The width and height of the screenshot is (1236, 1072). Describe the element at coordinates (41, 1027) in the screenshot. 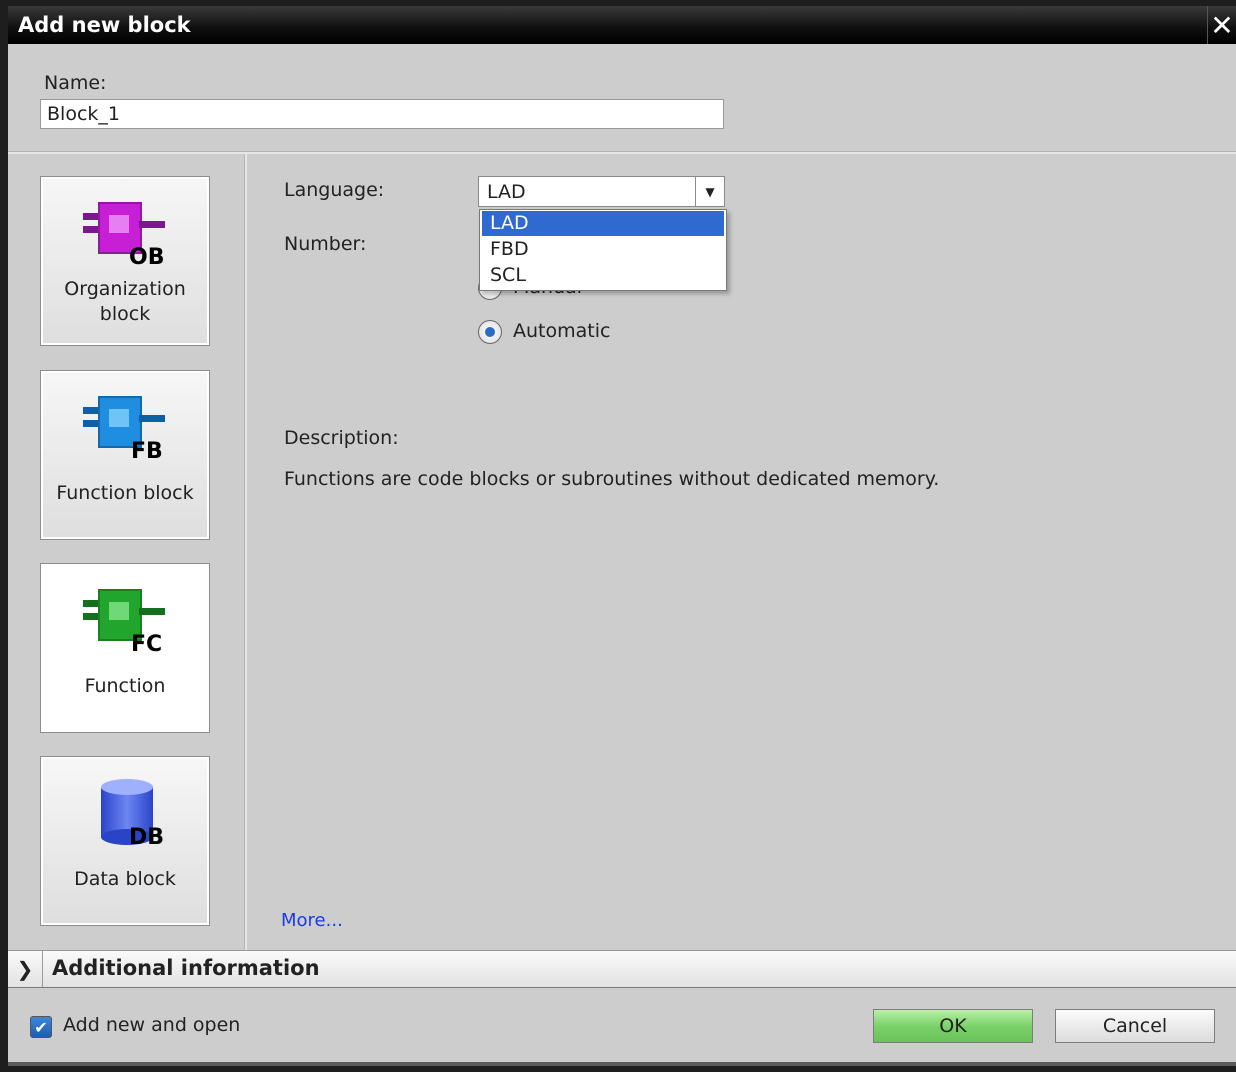

I see `add-new-and-open-checkbox: ✔` at that location.